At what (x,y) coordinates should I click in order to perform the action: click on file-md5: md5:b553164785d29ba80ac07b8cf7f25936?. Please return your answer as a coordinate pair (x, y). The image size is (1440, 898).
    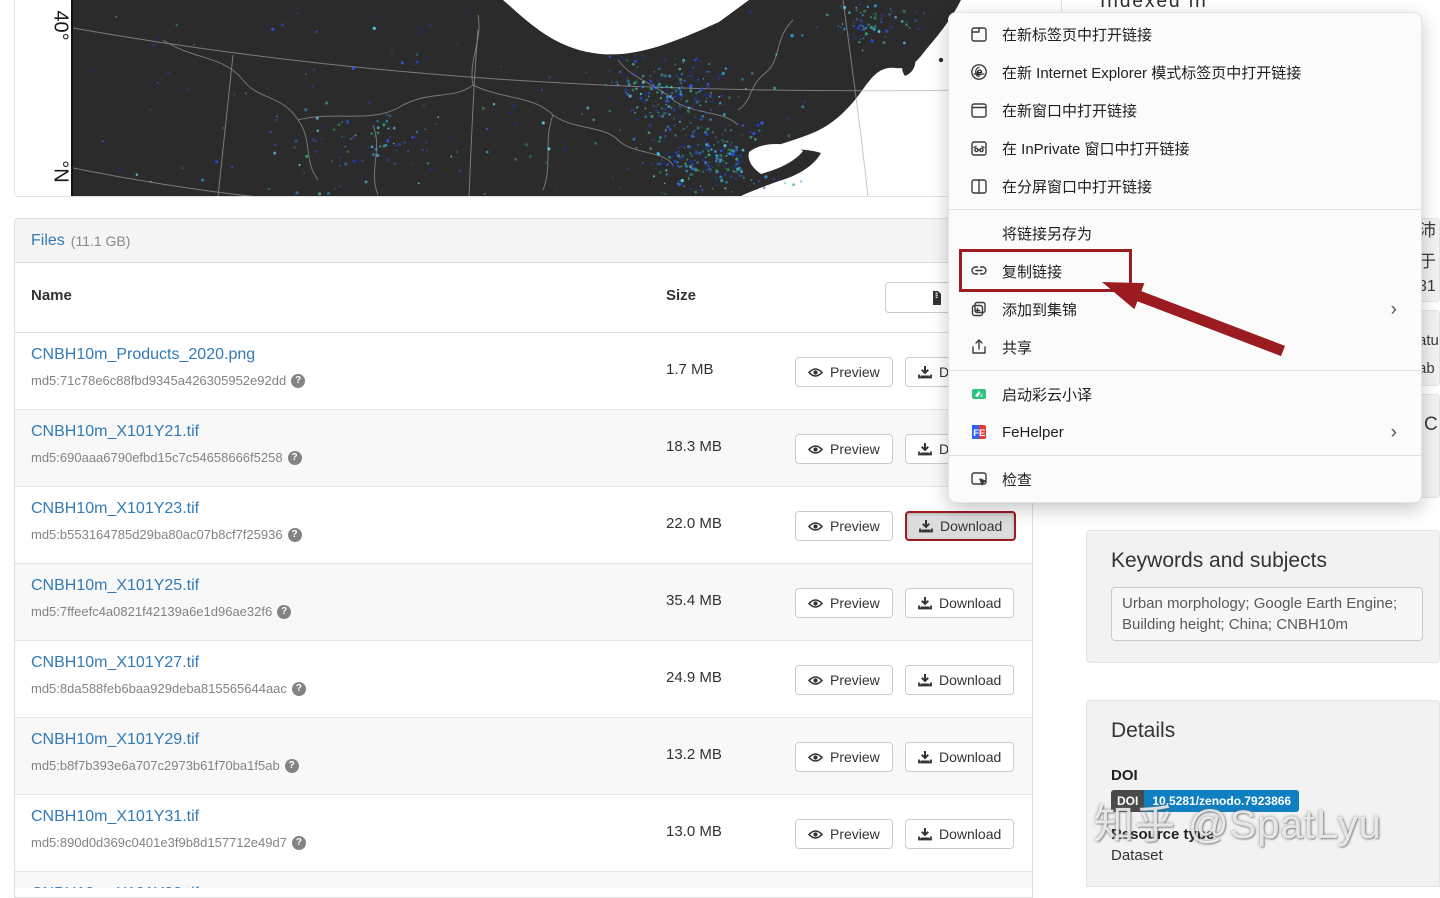
    Looking at the image, I should click on (166, 534).